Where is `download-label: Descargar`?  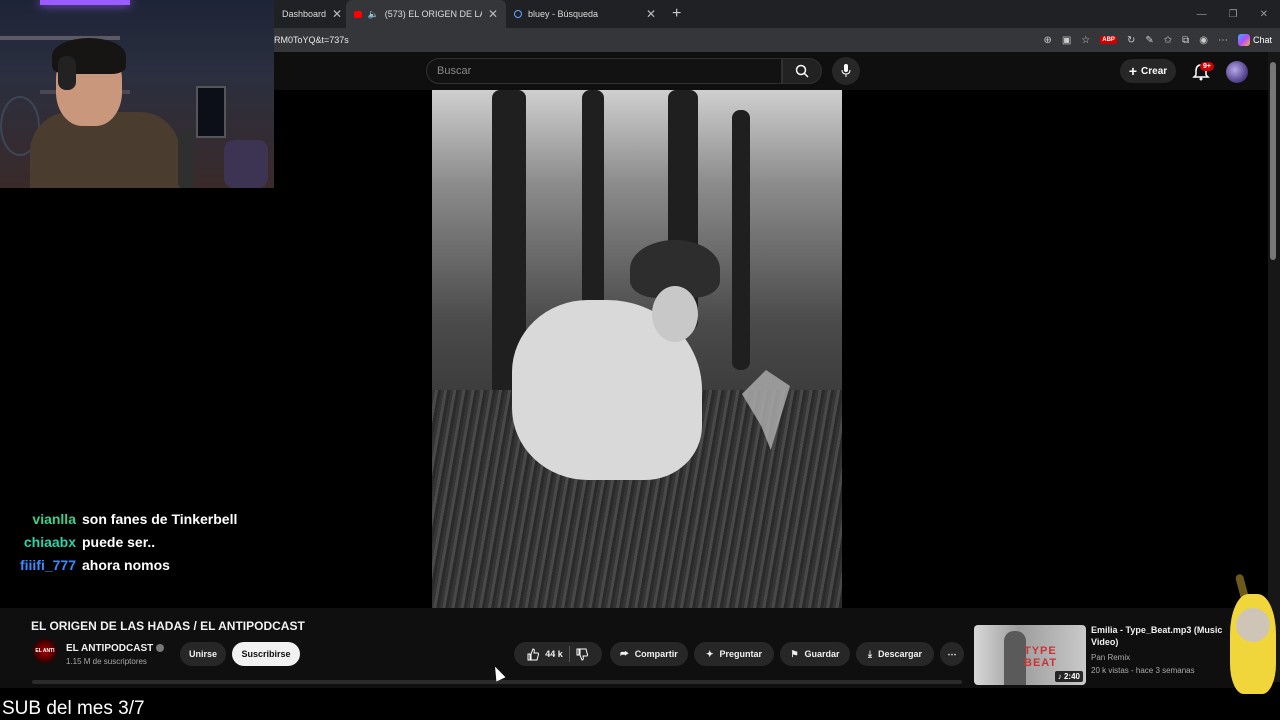 download-label: Descargar is located at coordinates (899, 654).